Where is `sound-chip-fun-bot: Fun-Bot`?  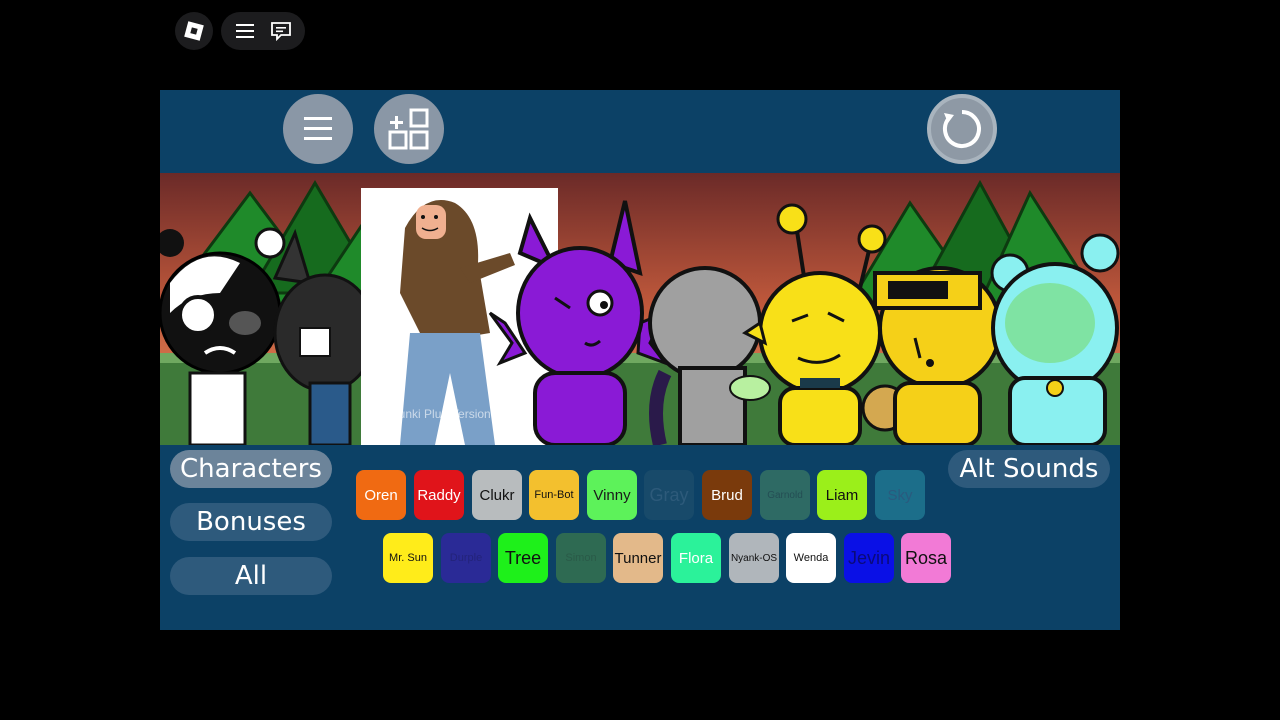 sound-chip-fun-bot: Fun-Bot is located at coordinates (554, 495).